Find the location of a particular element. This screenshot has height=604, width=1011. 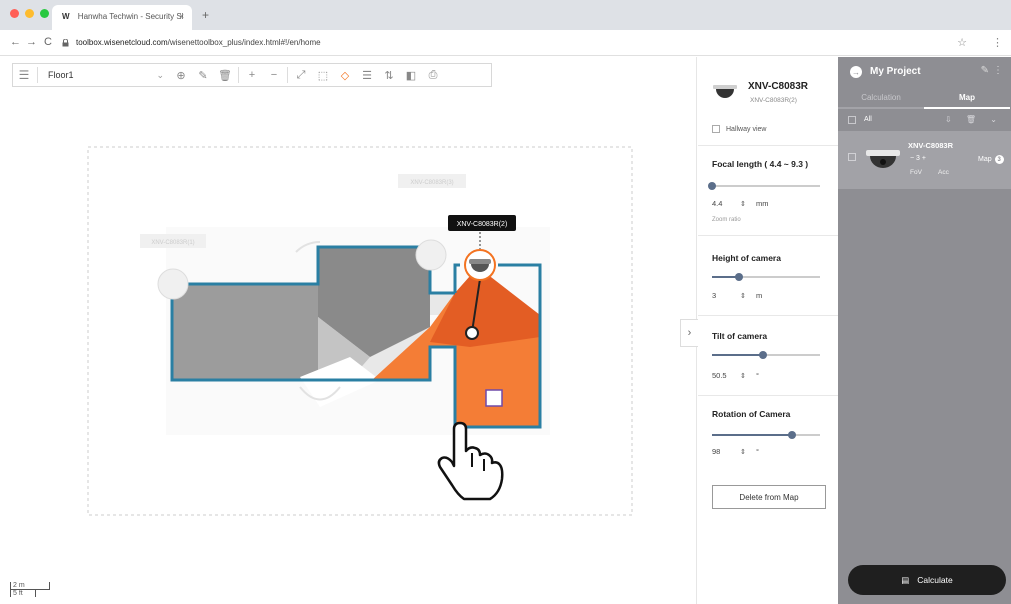

tab-close-icon: × is located at coordinates (181, 16).